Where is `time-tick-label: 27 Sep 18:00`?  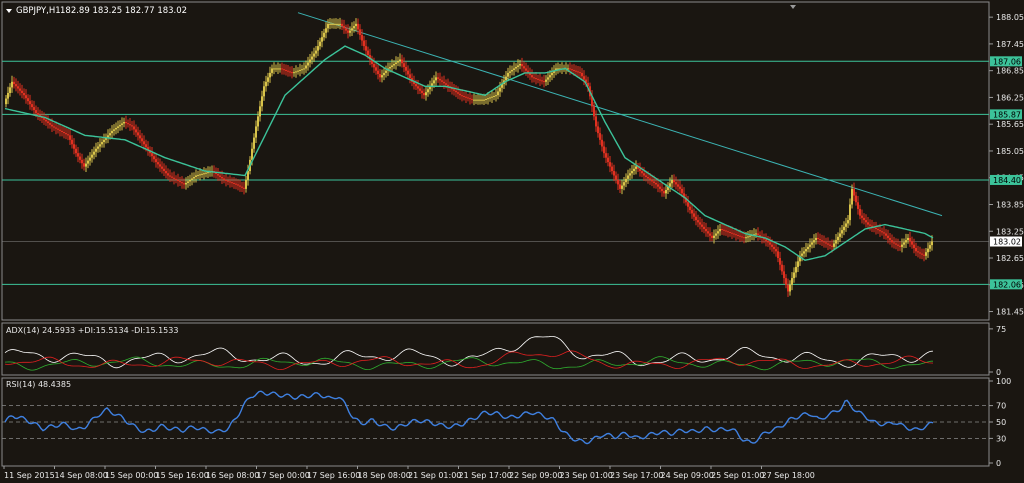 time-tick-label: 27 Sep 18:00 is located at coordinates (788, 475).